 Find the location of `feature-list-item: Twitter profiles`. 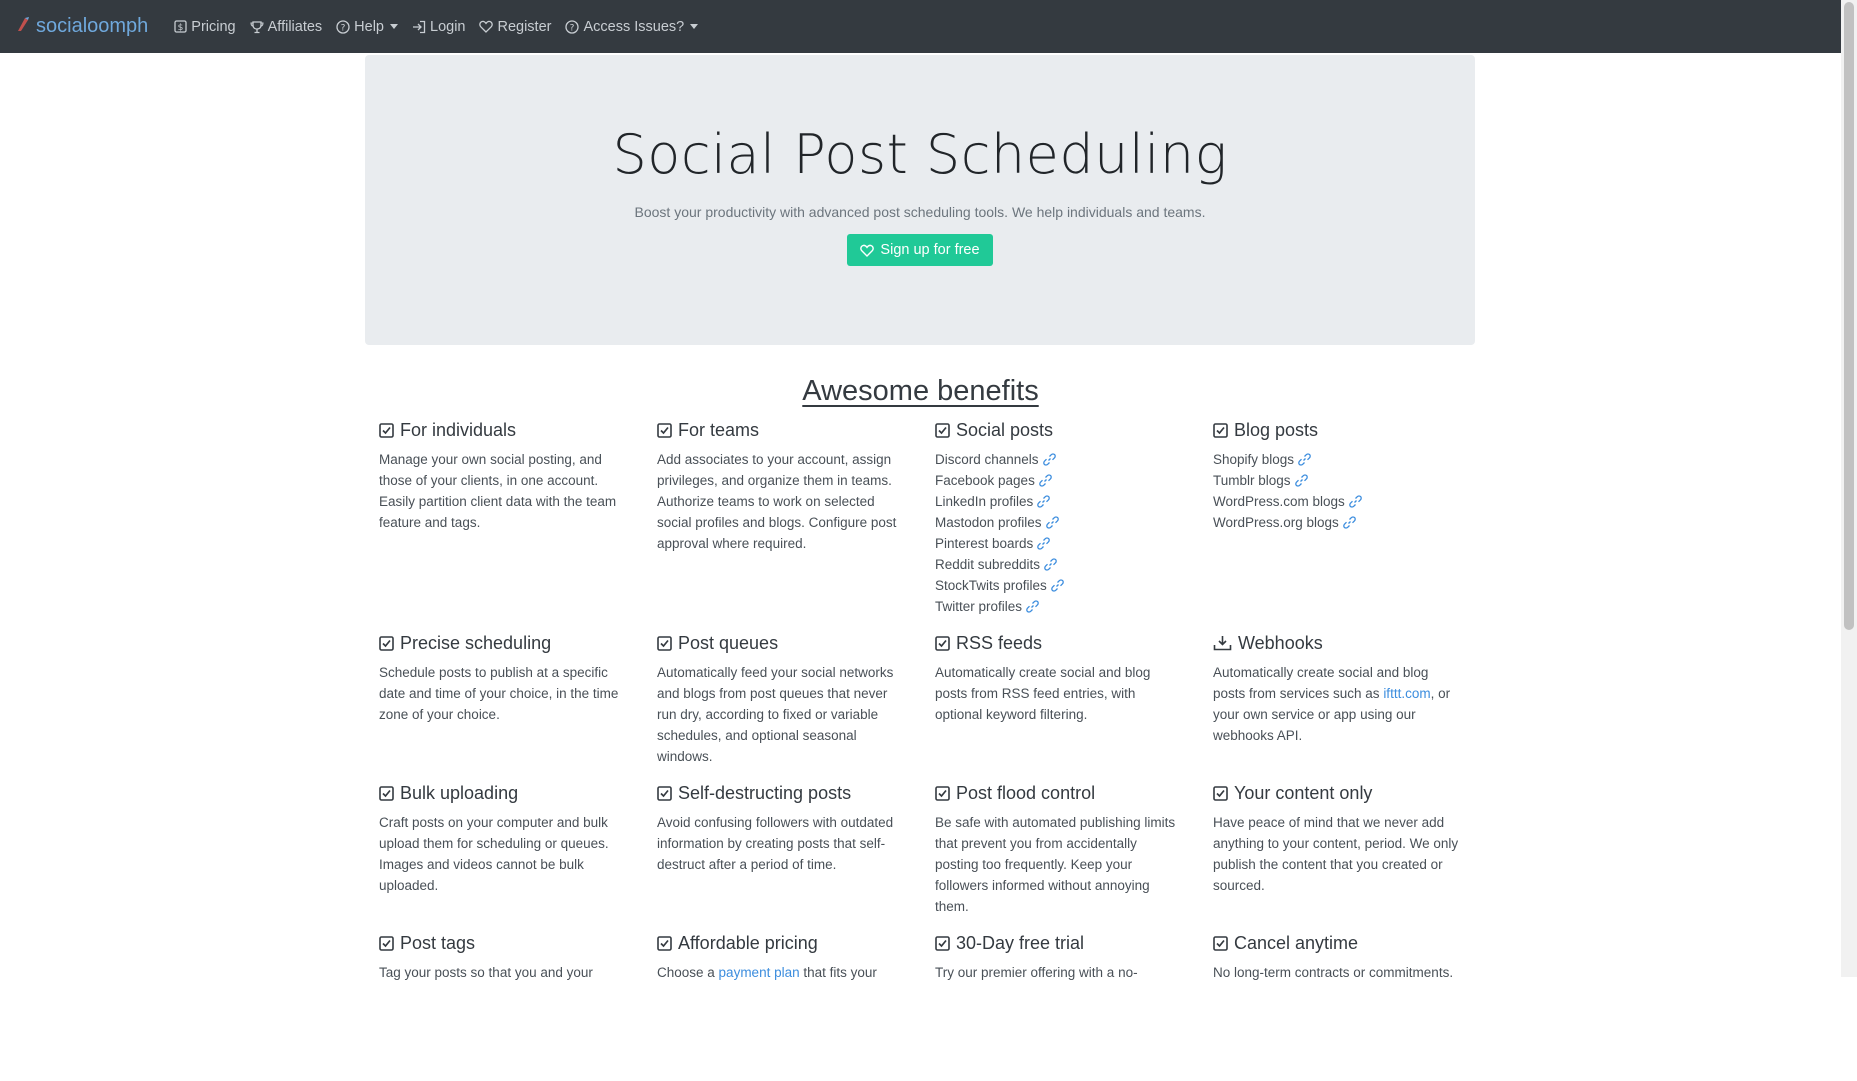

feature-list-item: Twitter profiles is located at coordinates (1059, 606).